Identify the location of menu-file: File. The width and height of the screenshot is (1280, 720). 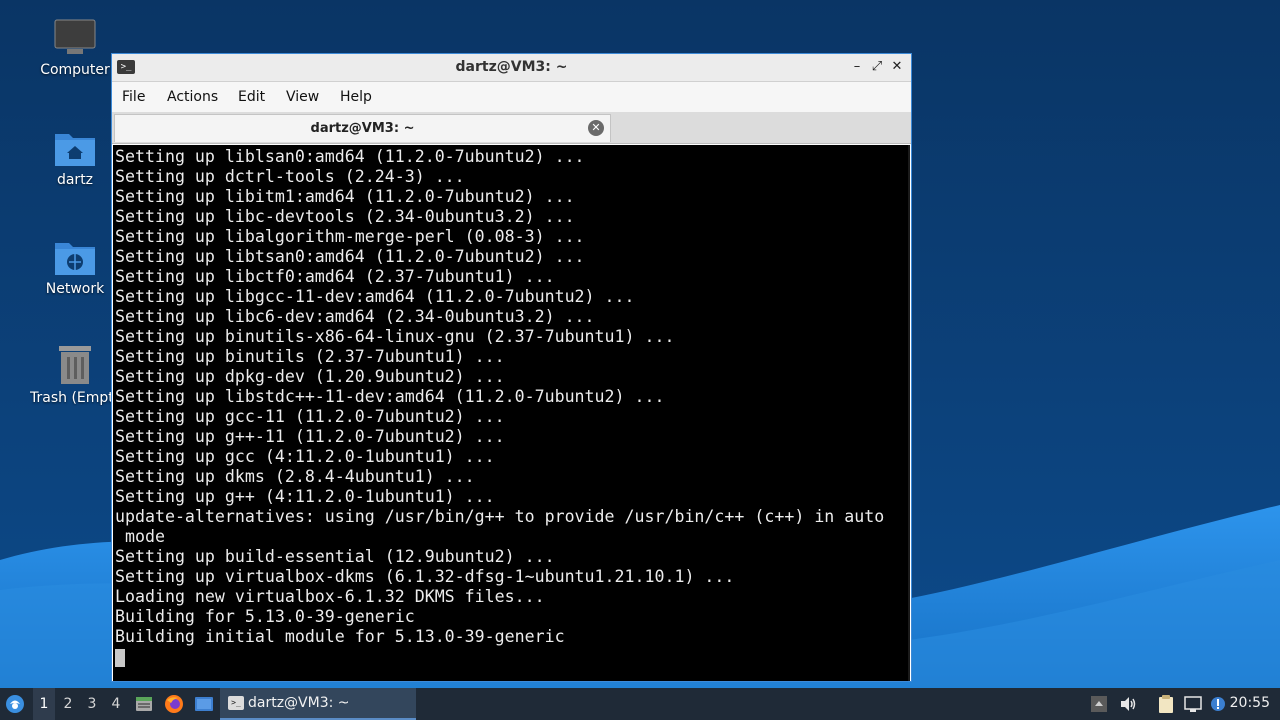
(133, 97).